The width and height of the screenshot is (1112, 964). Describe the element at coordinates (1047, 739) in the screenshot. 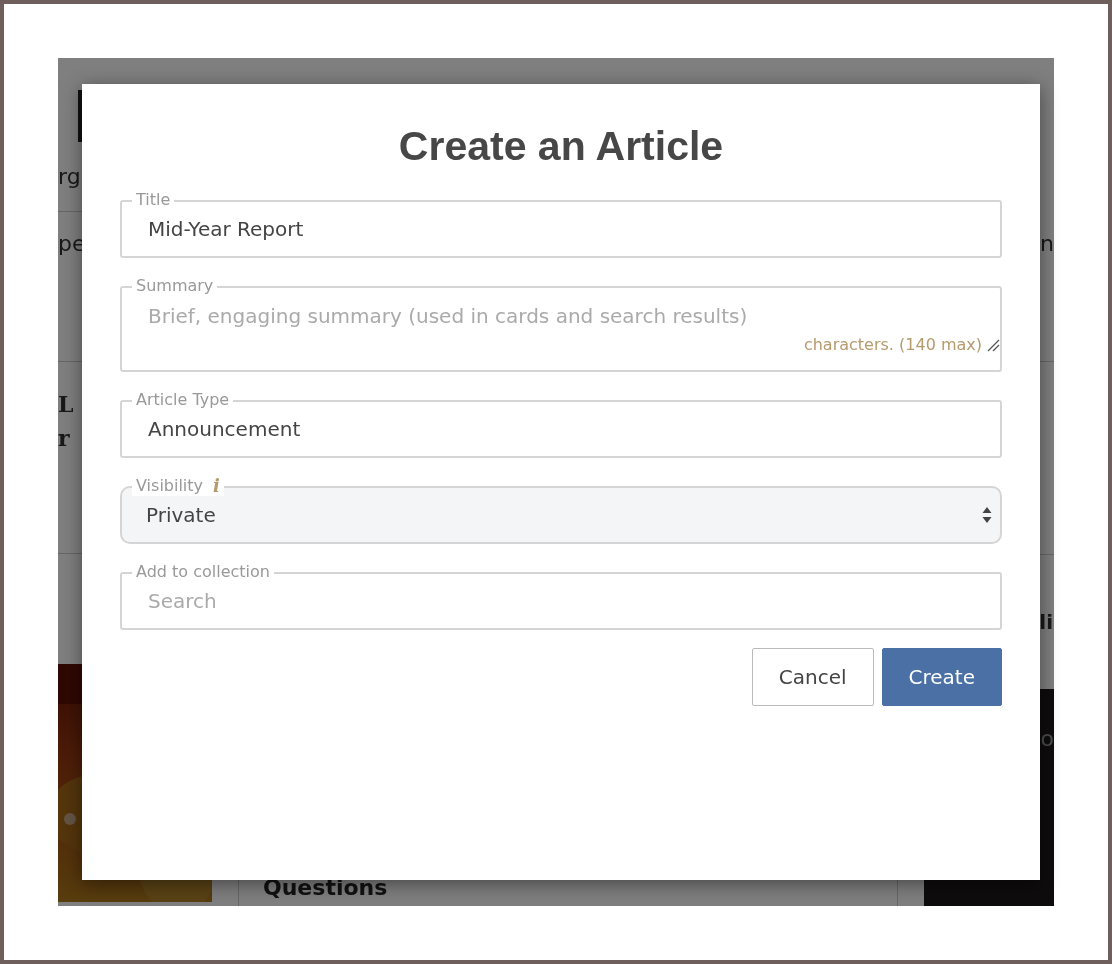

I see `page-text: o` at that location.